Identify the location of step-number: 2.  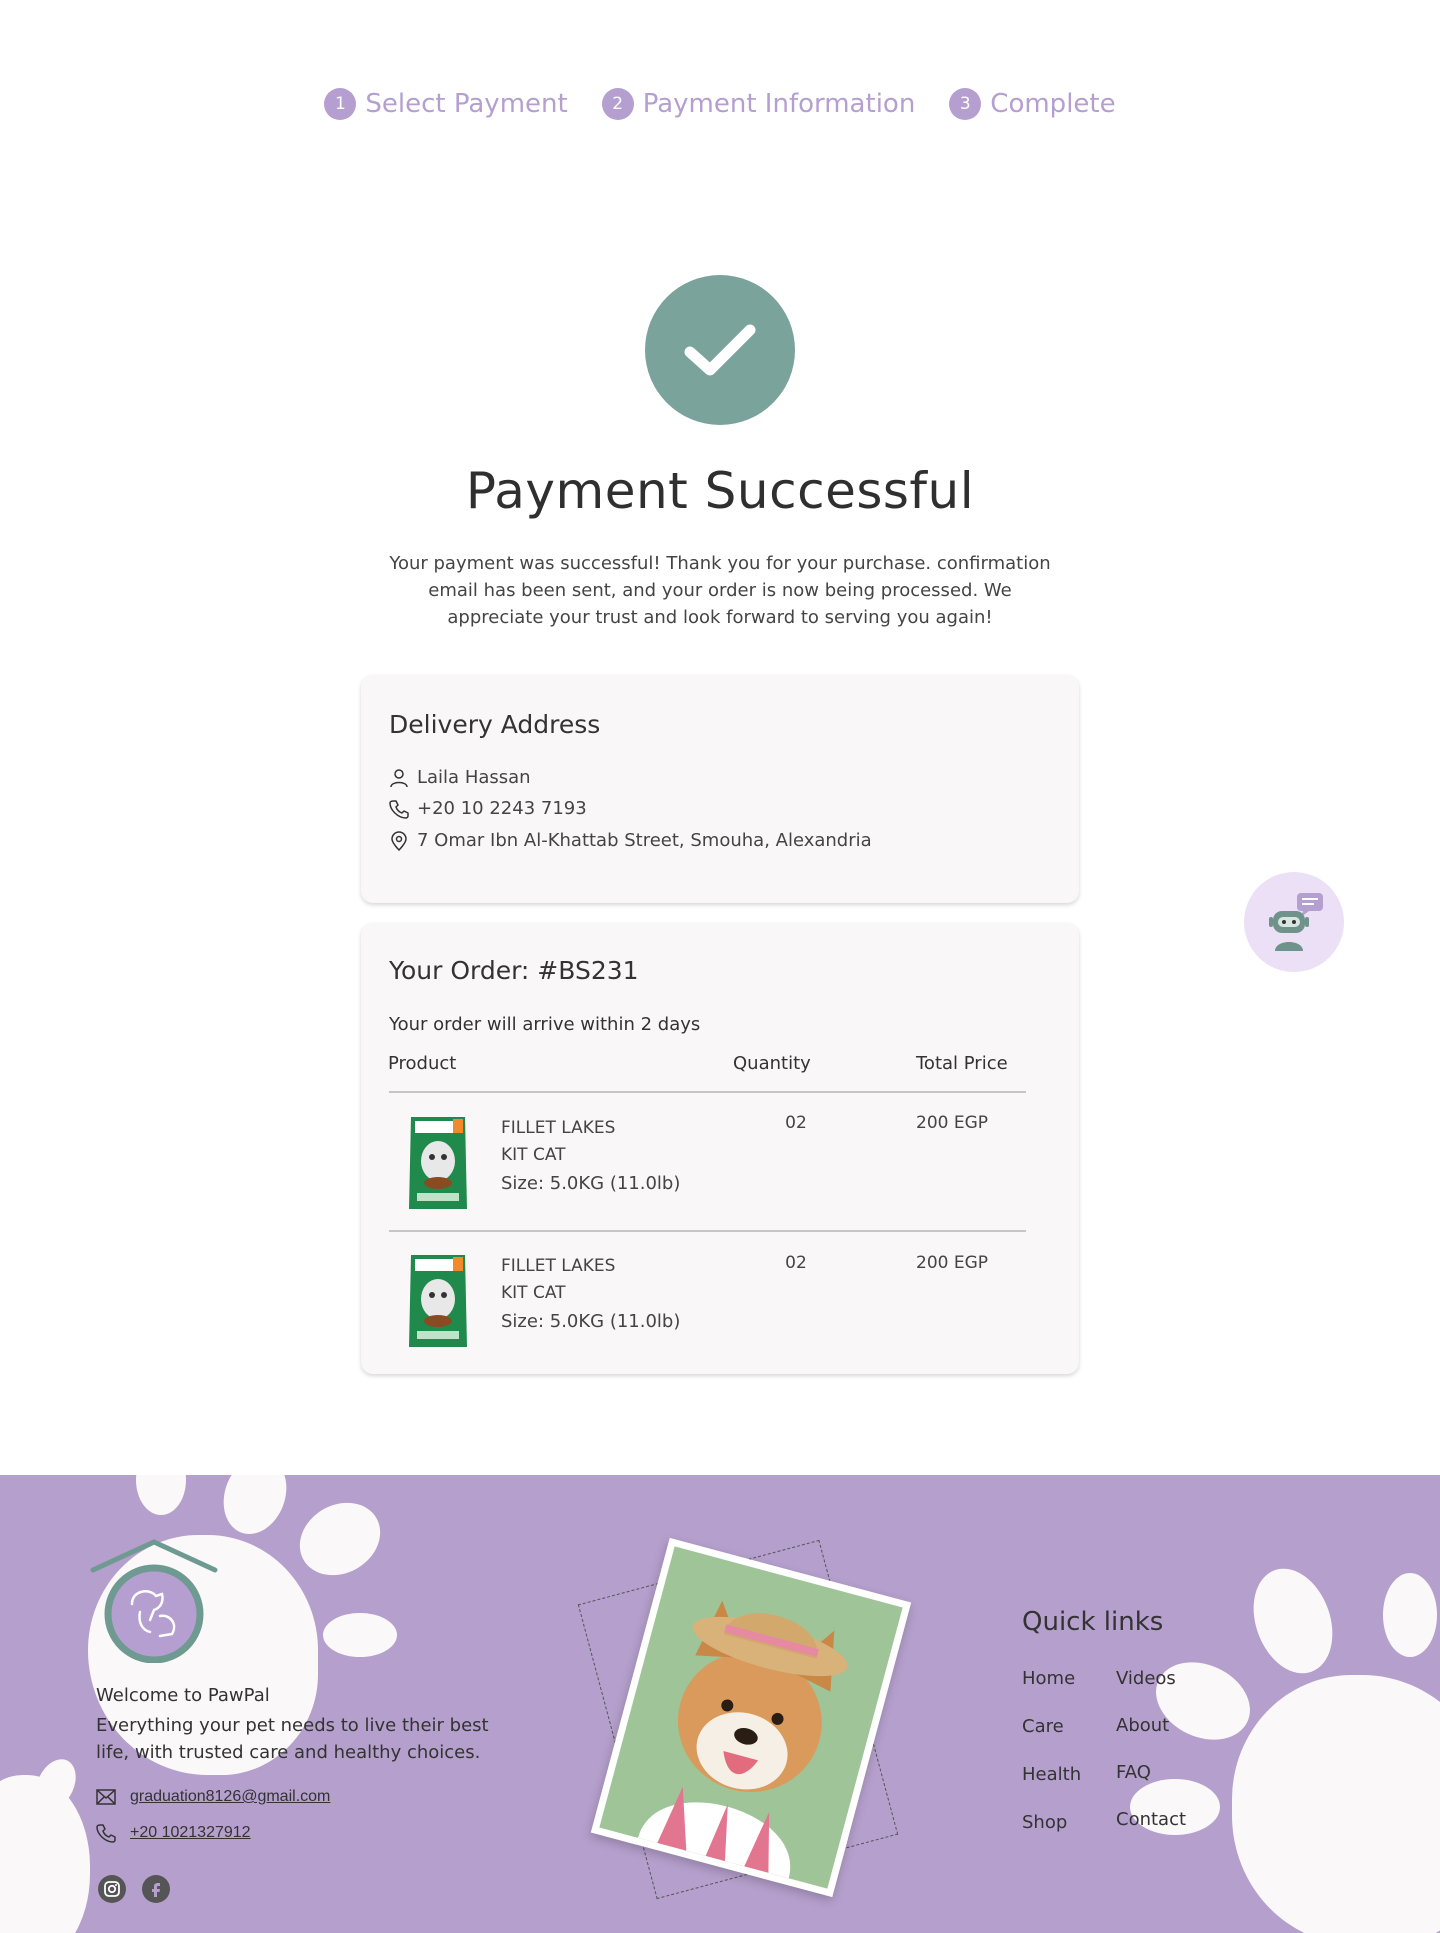
(617, 104).